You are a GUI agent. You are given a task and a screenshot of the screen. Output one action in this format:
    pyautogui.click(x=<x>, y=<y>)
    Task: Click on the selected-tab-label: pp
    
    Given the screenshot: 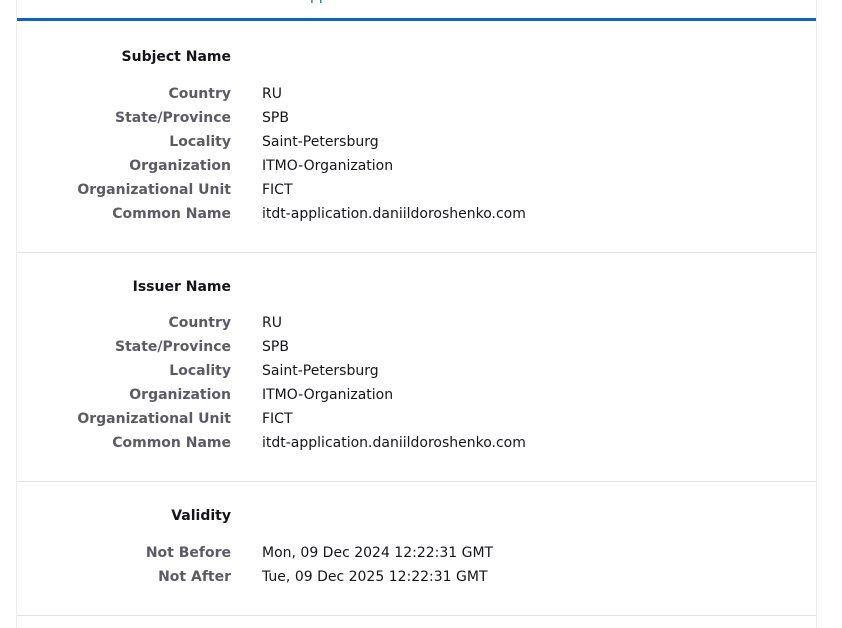 What is the action you would take?
    pyautogui.click(x=319, y=2)
    